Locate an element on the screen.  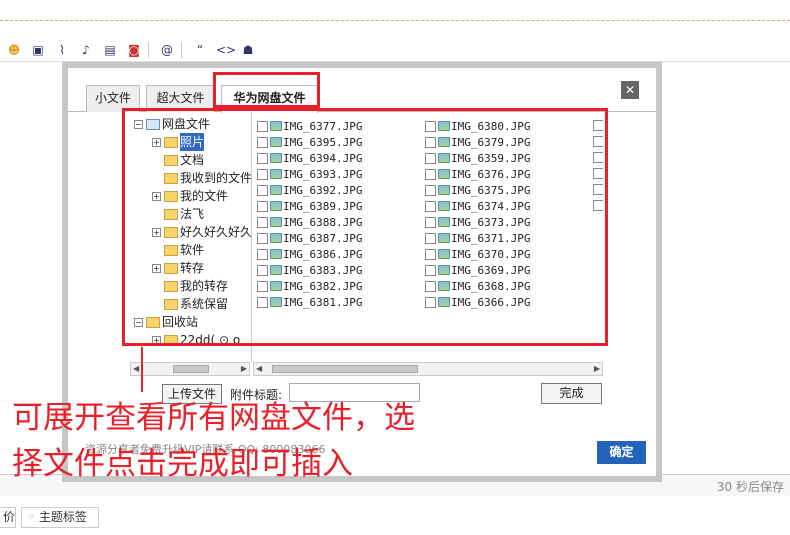
tree-scrollbar: ◀ ▶ is located at coordinates (190, 369).